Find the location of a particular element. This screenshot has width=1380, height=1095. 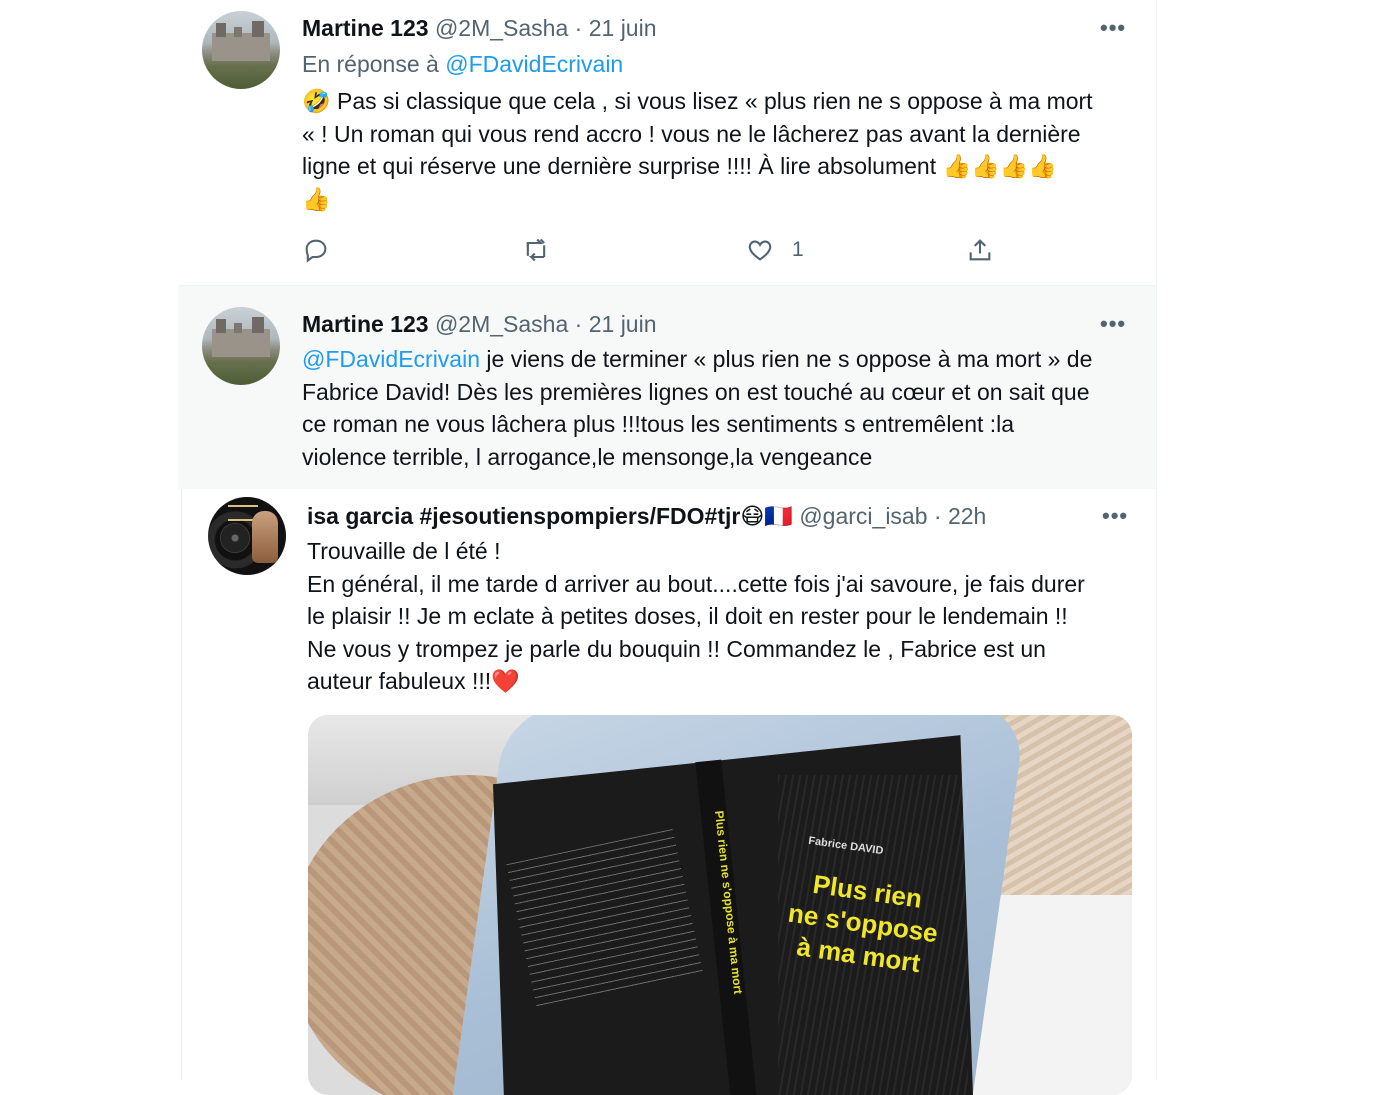

like-count: 1 is located at coordinates (798, 249).